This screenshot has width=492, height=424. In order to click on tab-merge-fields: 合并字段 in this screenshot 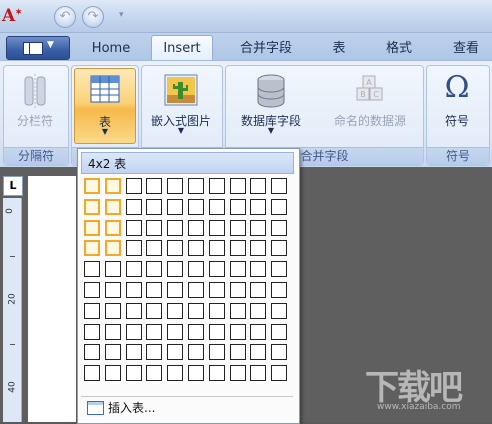, I will do `click(266, 49)`.